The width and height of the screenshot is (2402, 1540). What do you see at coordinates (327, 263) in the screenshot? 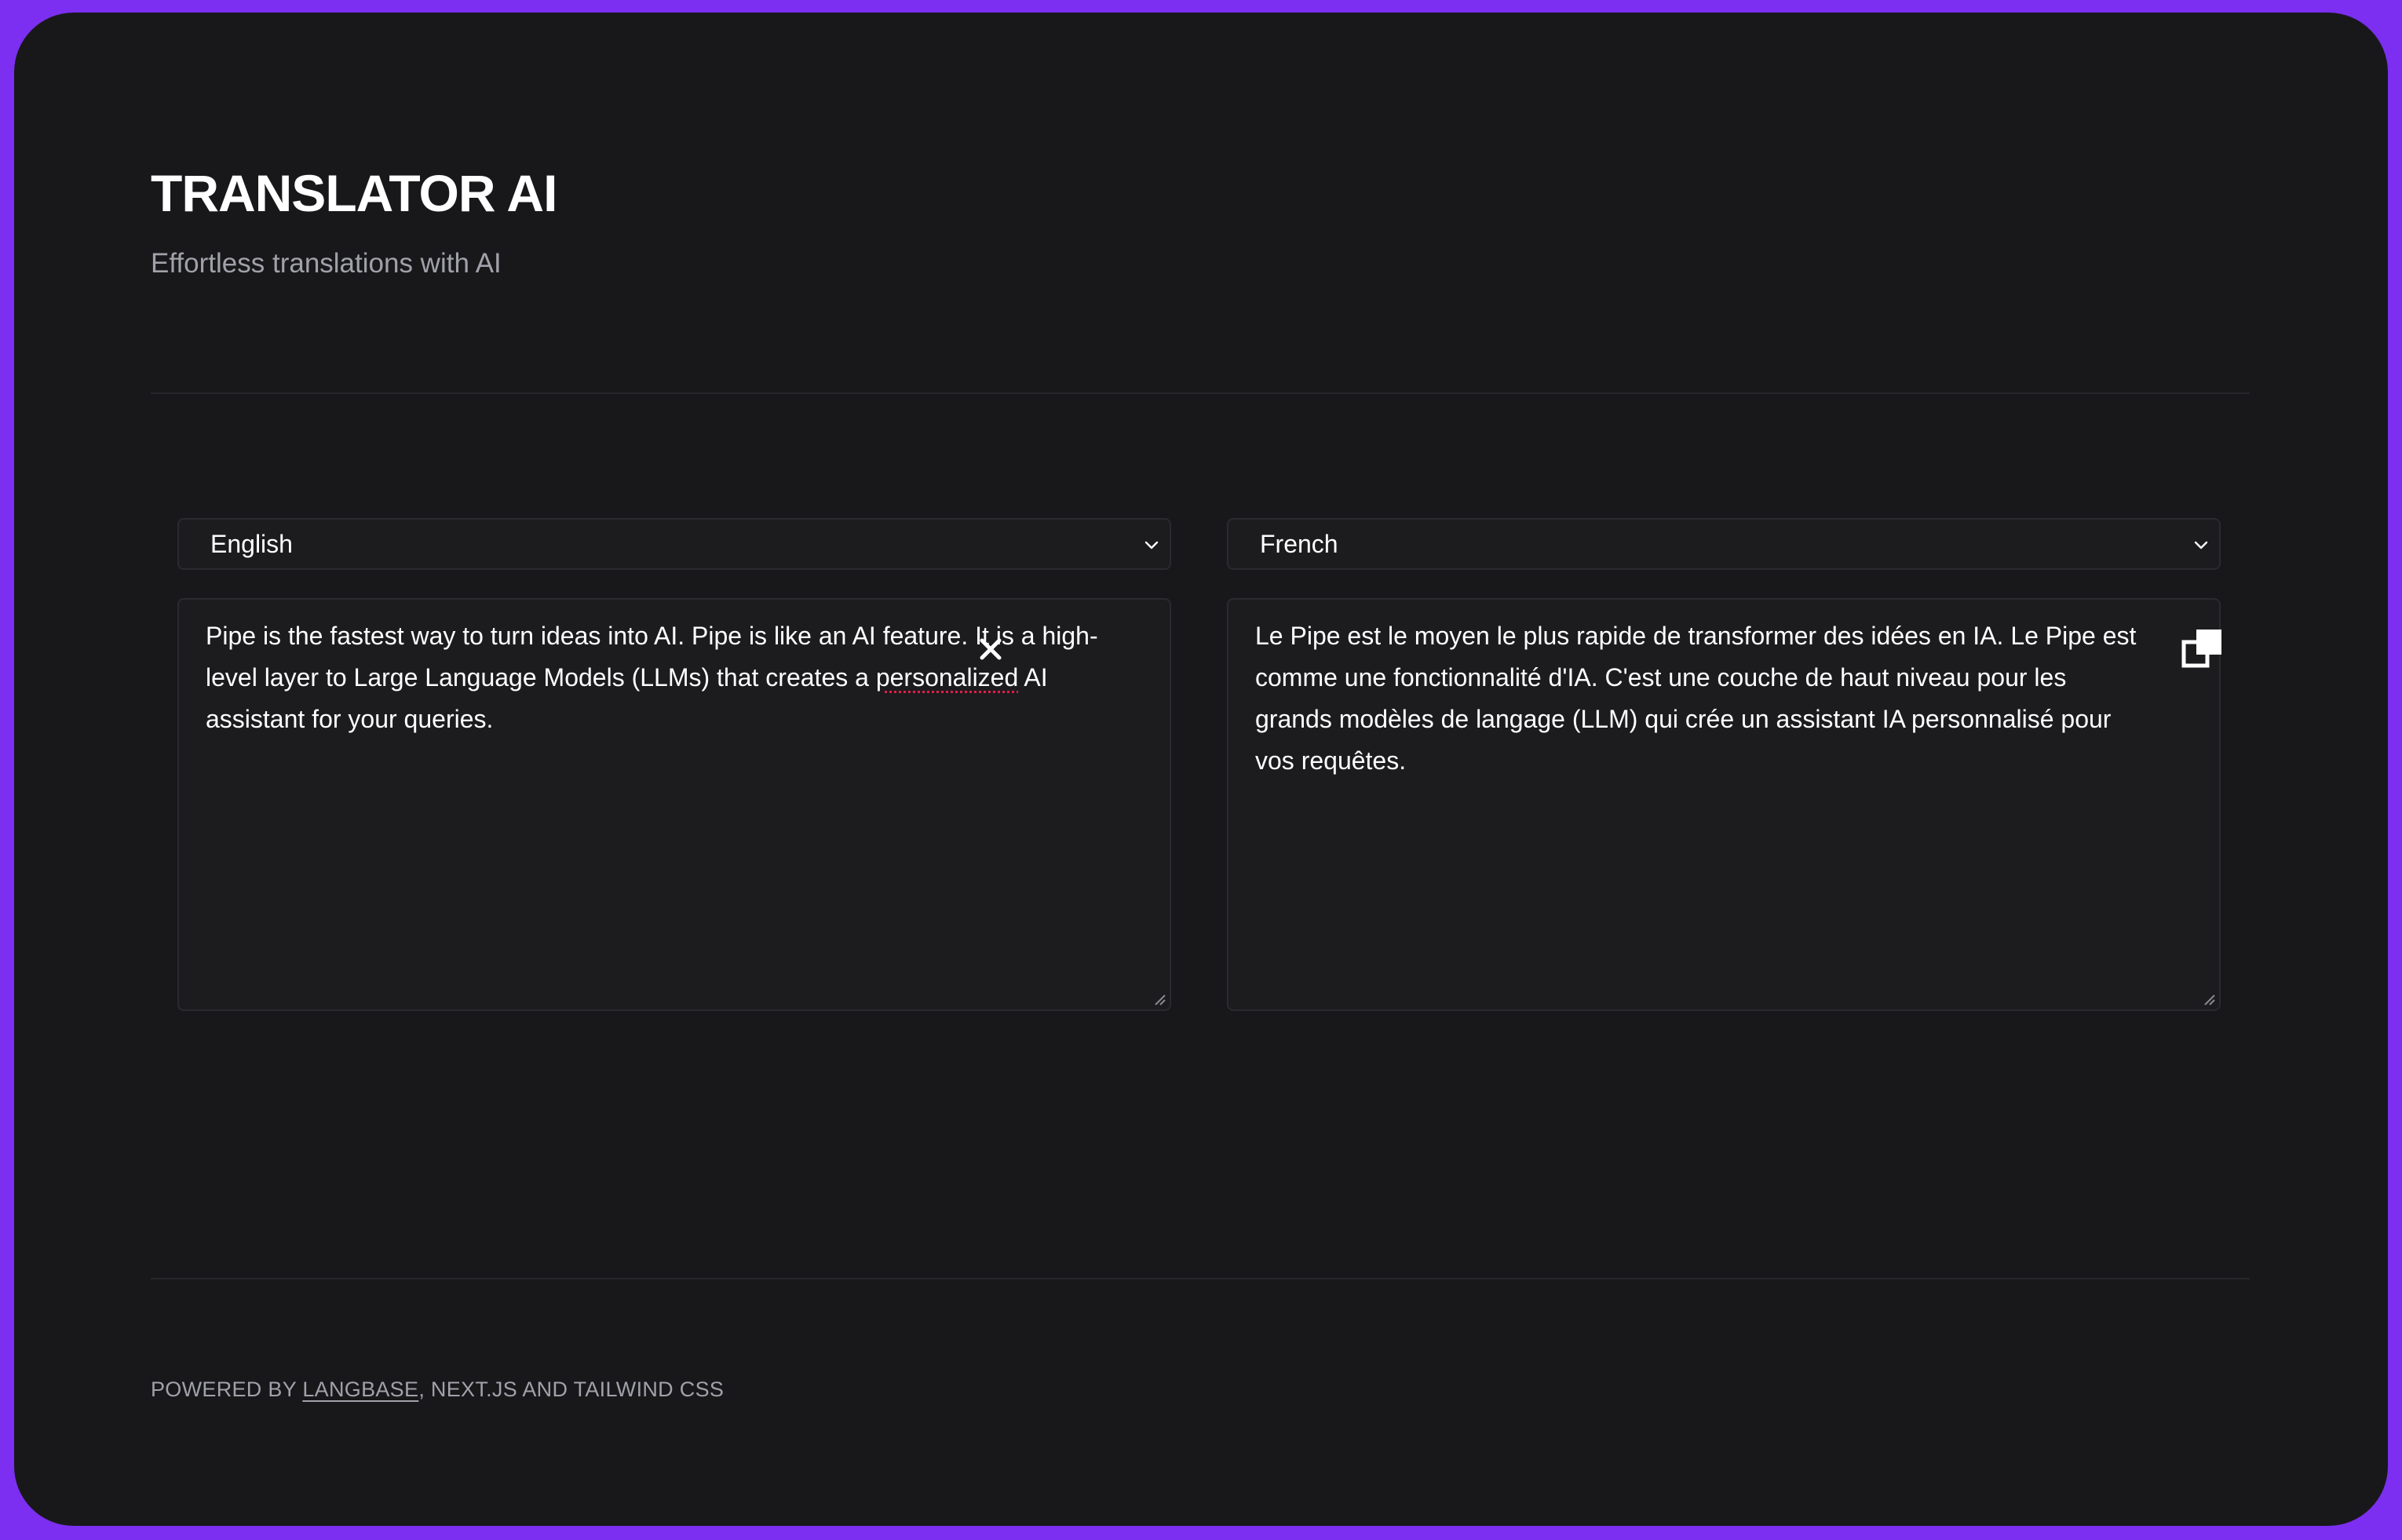
I see `page-subtitle: Effortless translations with AI` at bounding box center [327, 263].